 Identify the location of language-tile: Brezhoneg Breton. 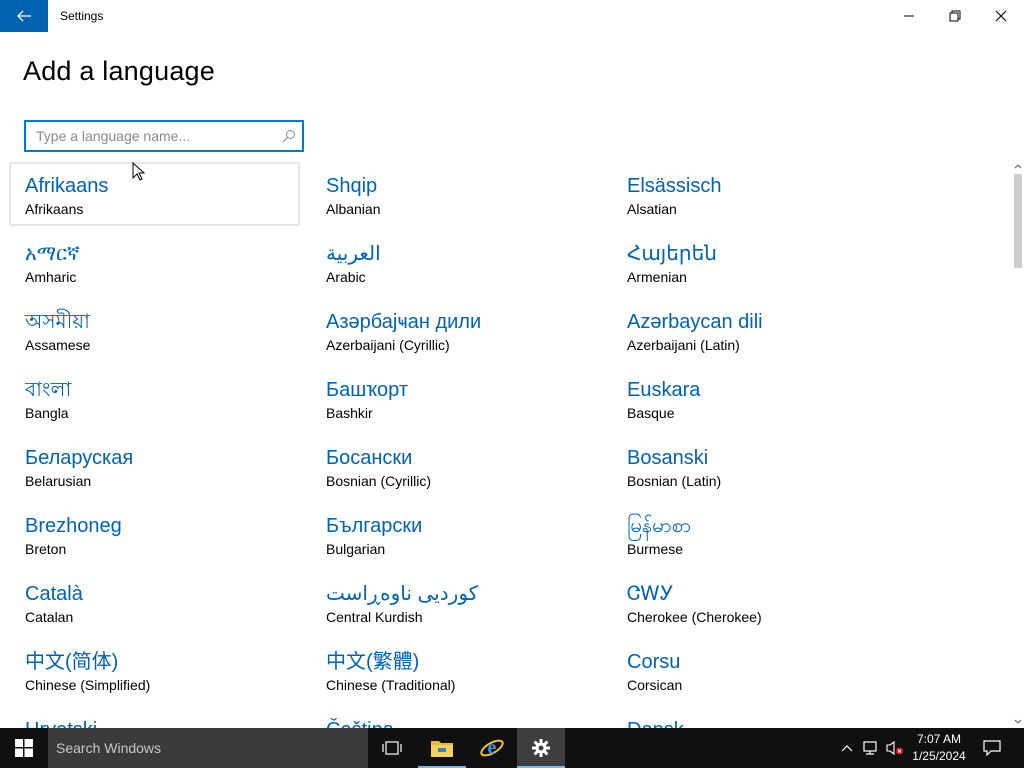
(154, 534).